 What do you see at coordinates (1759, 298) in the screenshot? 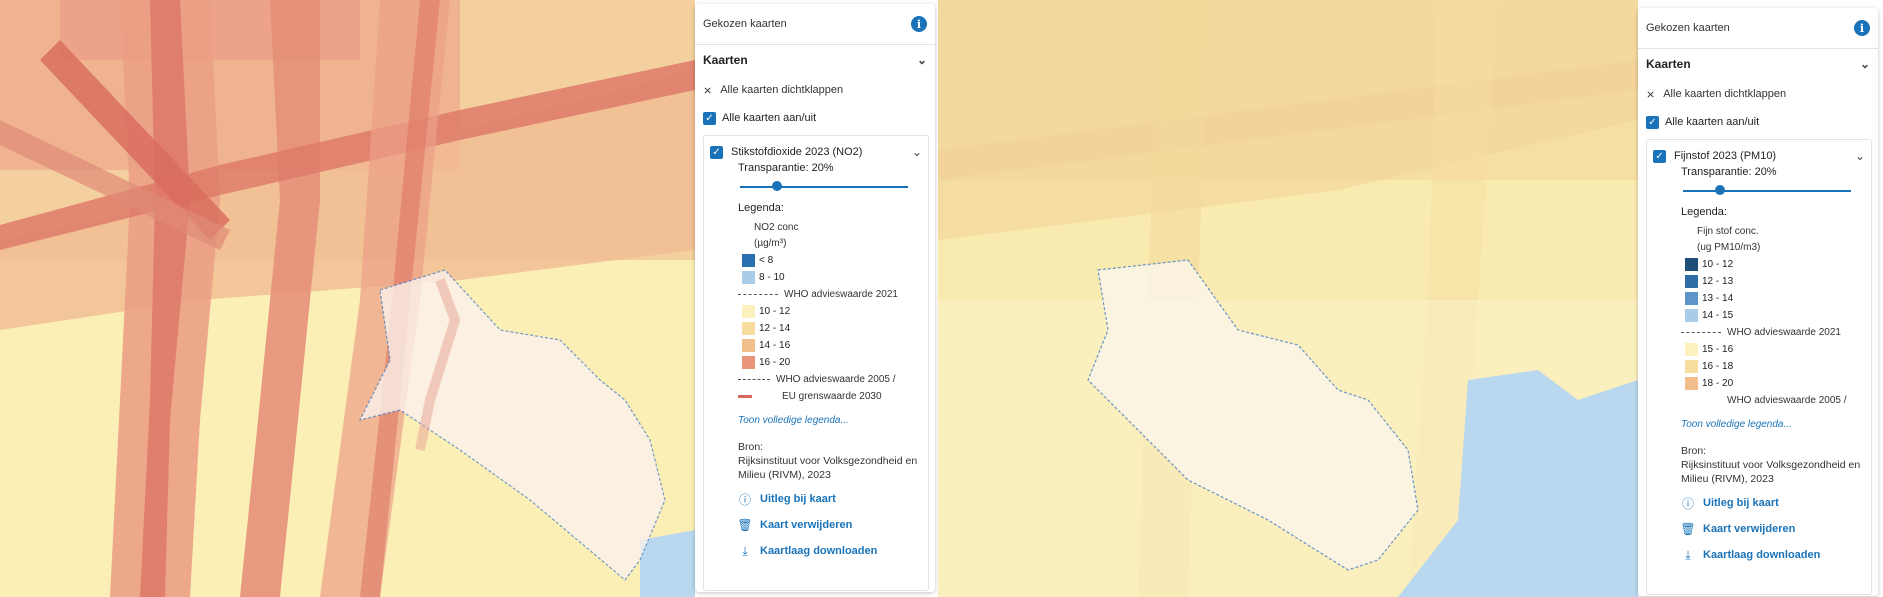
I see `legend-item: 13 - 14` at bounding box center [1759, 298].